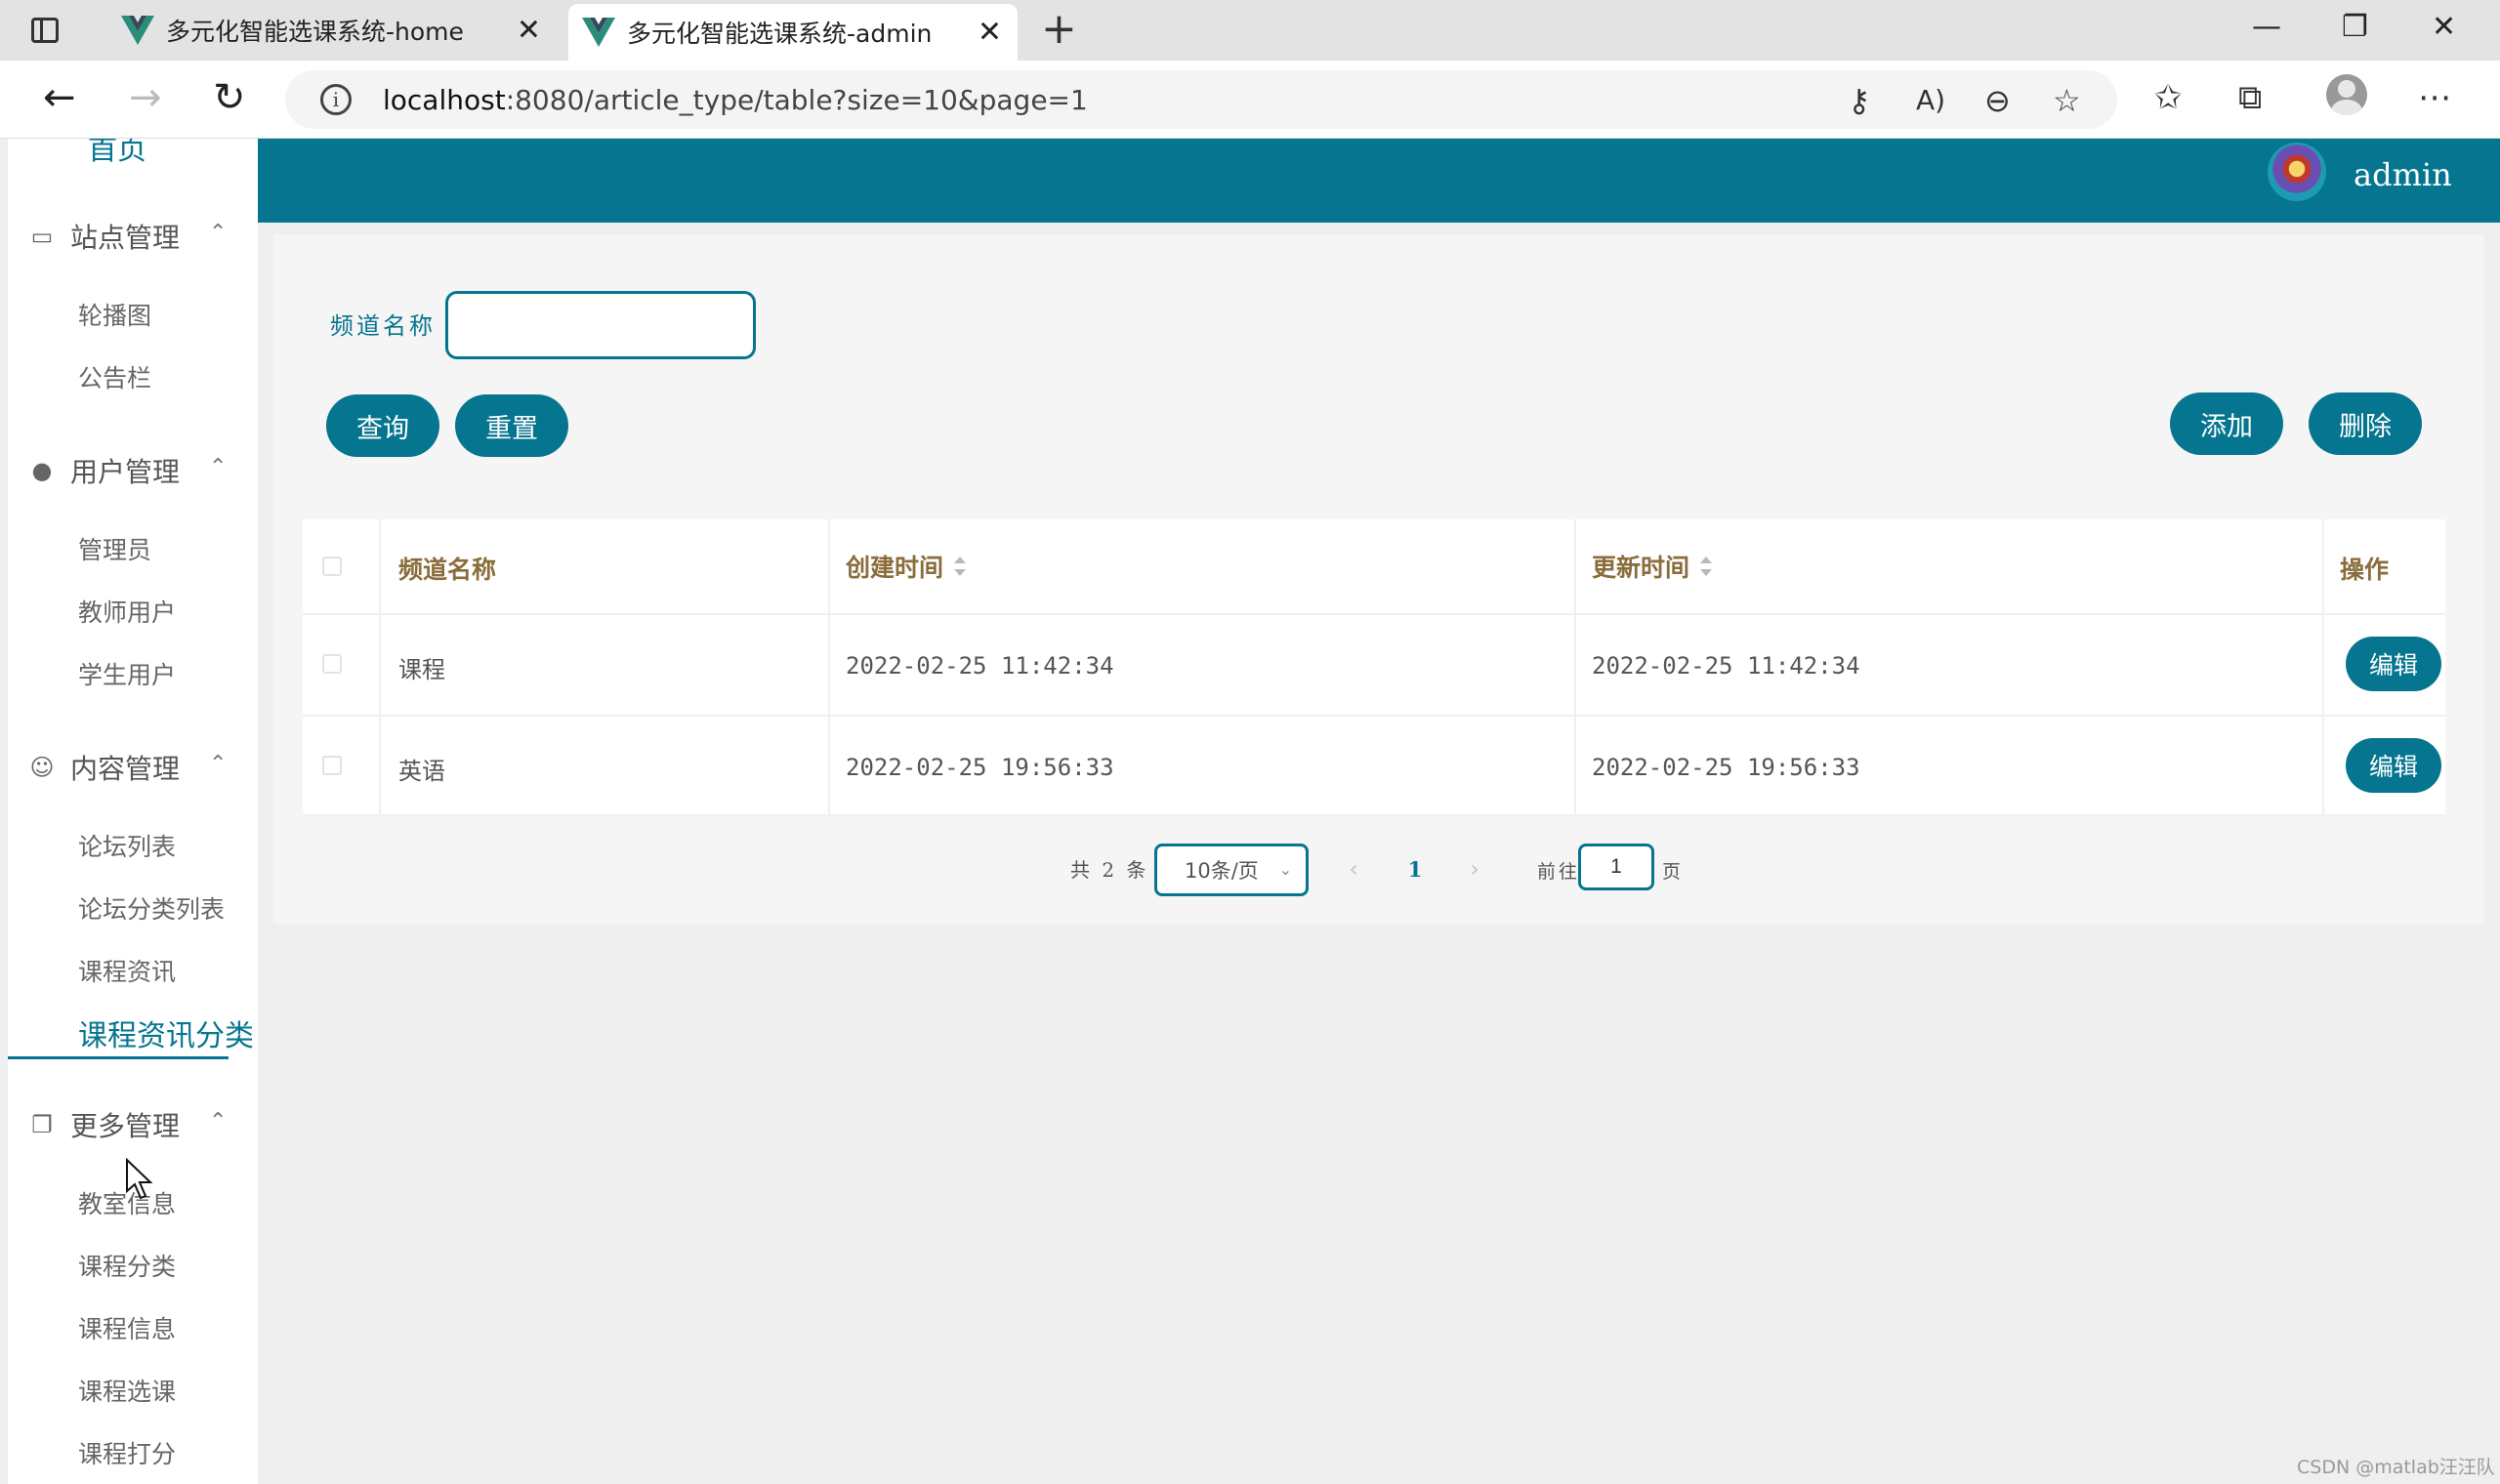 This screenshot has width=2500, height=1484. I want to click on browser-tab-admin: 多元化智能选课系统-admin ✕, so click(793, 32).